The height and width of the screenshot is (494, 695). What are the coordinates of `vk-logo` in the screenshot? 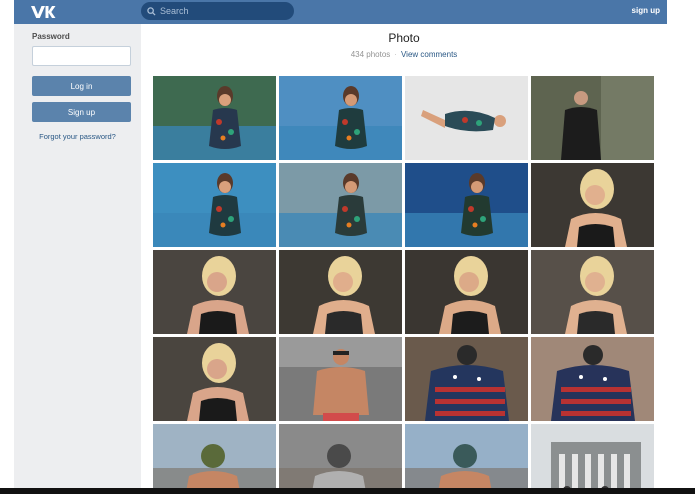 It's located at (43, 12).